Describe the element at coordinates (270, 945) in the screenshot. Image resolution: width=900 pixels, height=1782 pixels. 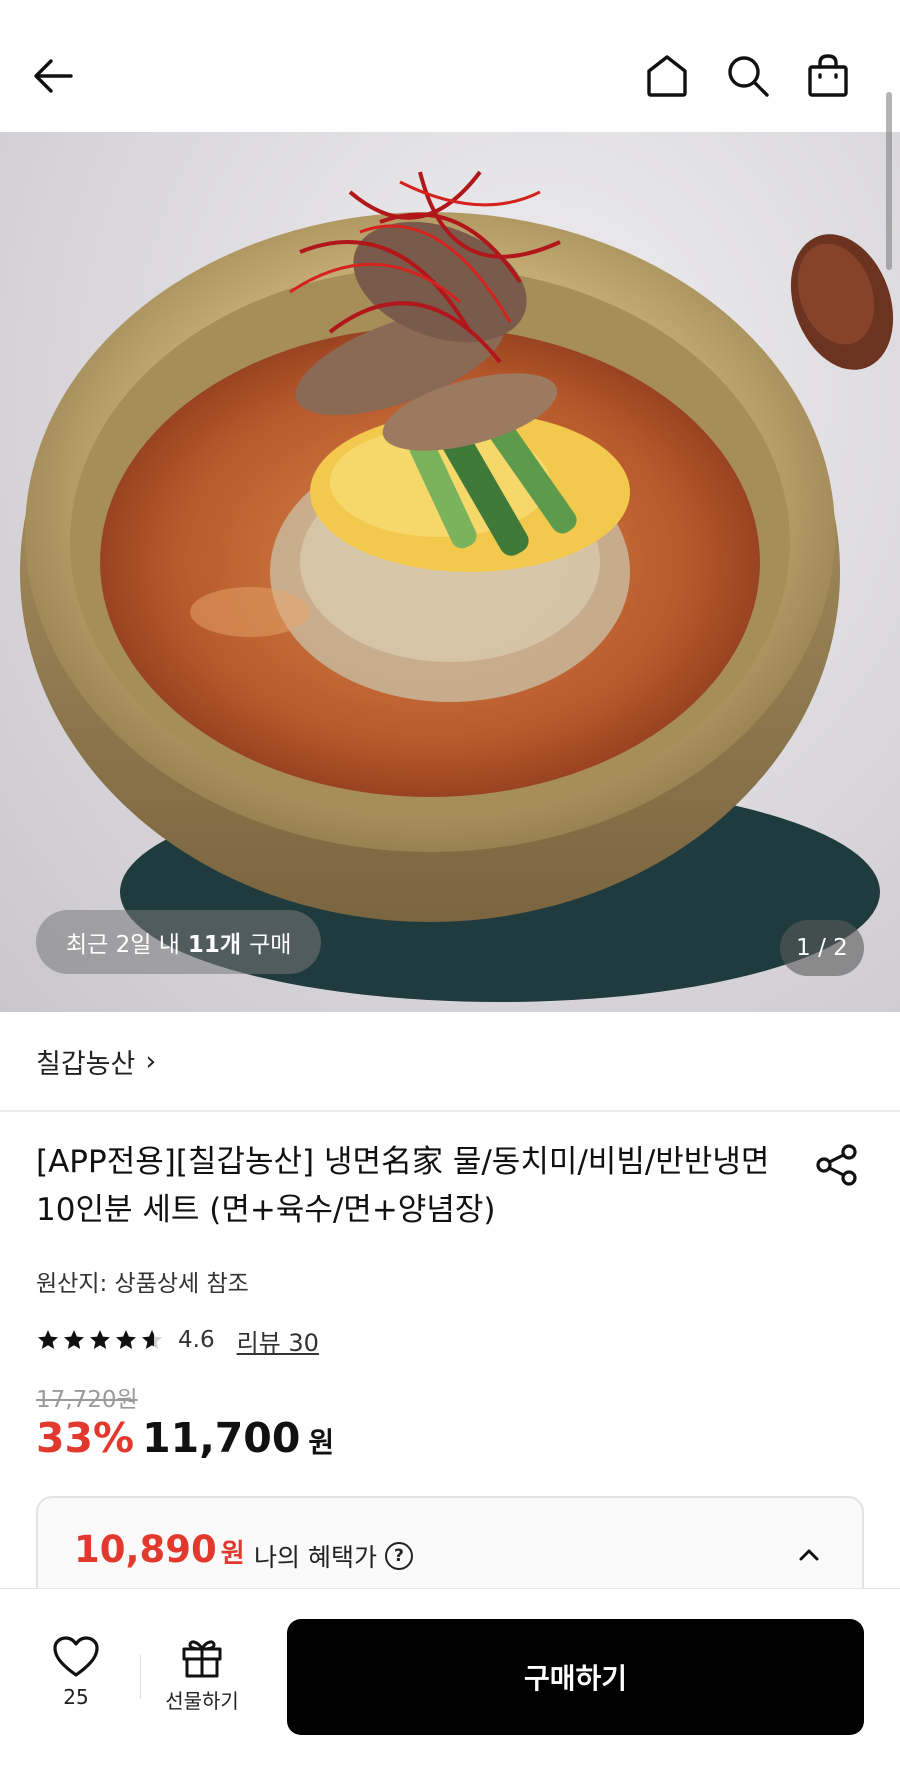
I see `recent-purchase-suffix: 구매` at that location.